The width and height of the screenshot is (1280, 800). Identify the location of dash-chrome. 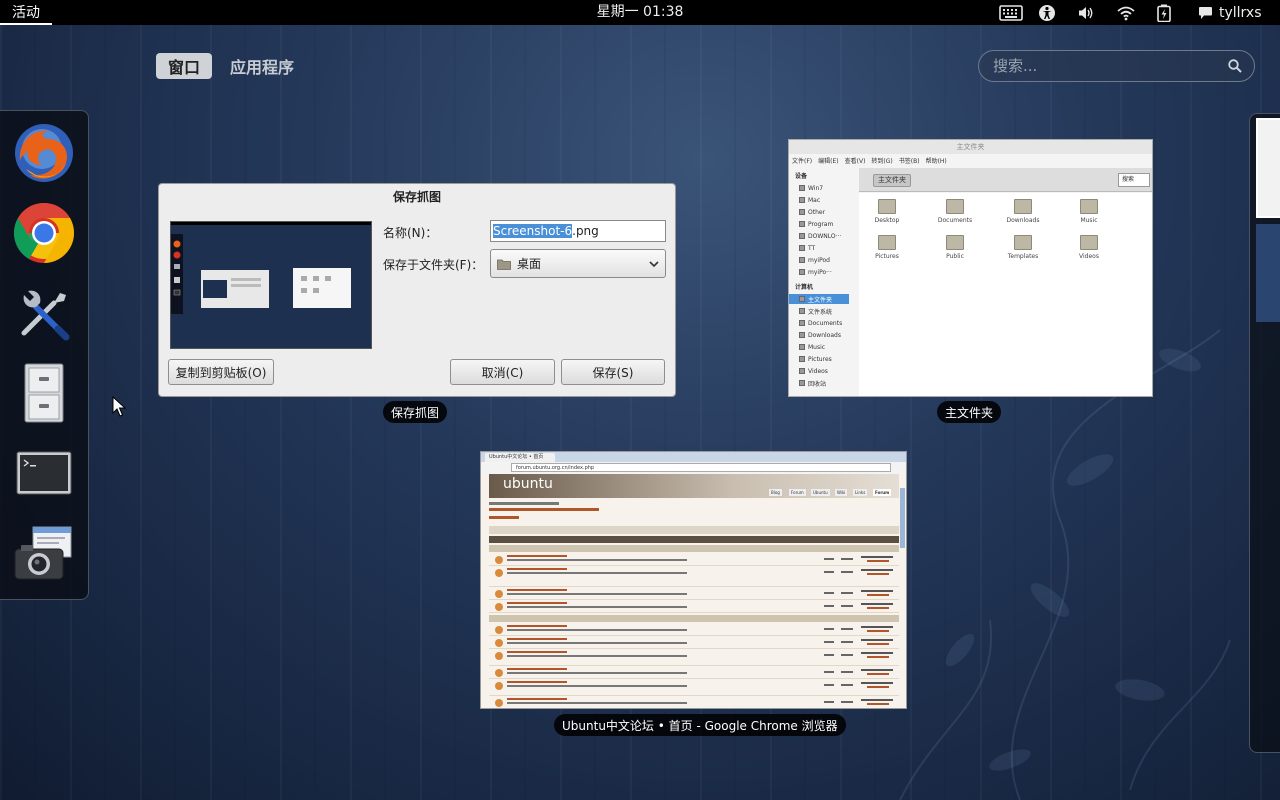
(44, 233).